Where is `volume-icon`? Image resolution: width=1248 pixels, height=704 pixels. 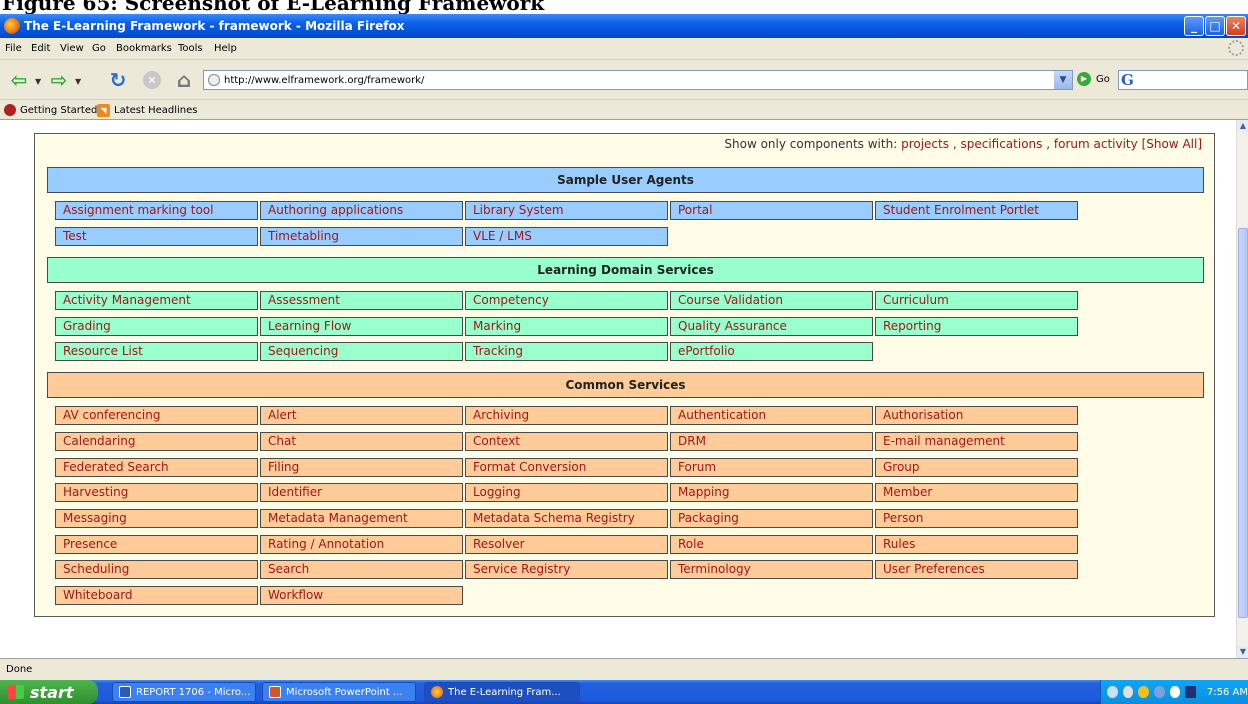
volume-icon is located at coordinates (1175, 692).